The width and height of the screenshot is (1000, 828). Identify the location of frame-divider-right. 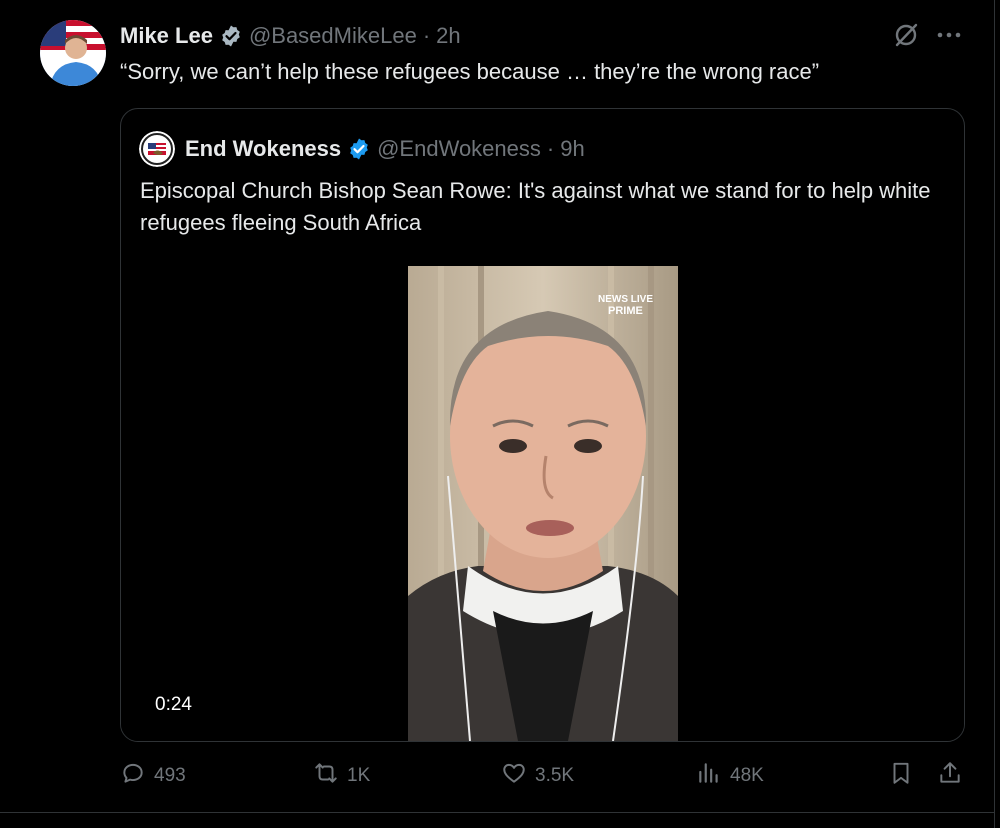
(994, 414).